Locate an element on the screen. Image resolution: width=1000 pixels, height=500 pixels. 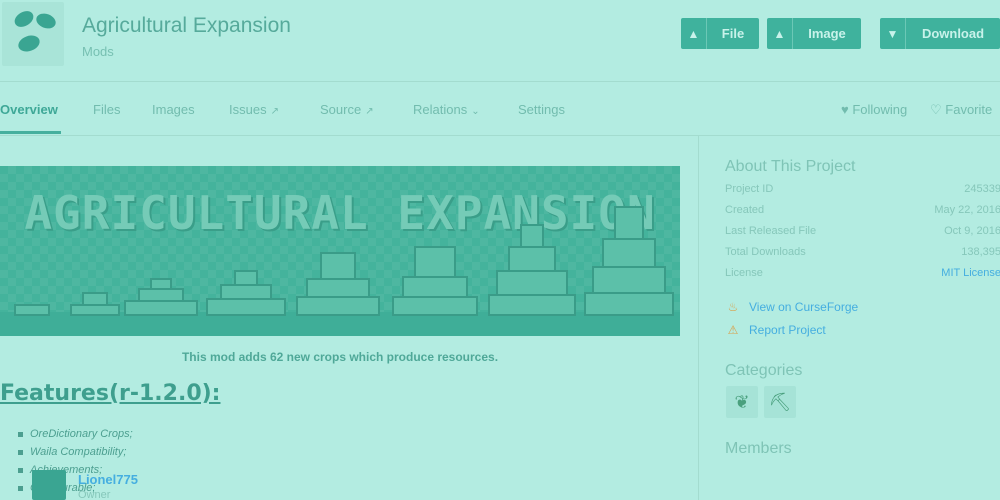
tab-source-label: Source is located at coordinates (341, 109).